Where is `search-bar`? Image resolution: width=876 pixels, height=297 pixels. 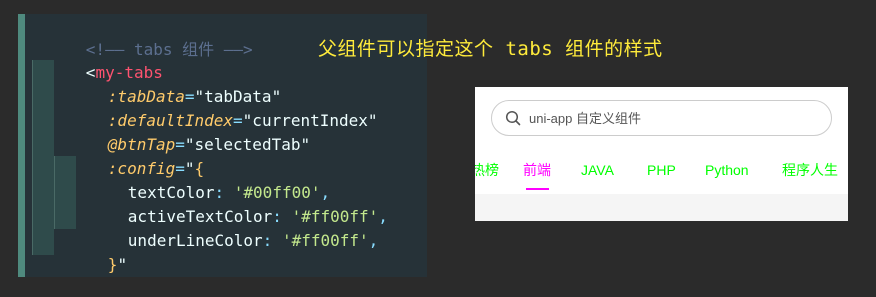
search-bar is located at coordinates (661, 118).